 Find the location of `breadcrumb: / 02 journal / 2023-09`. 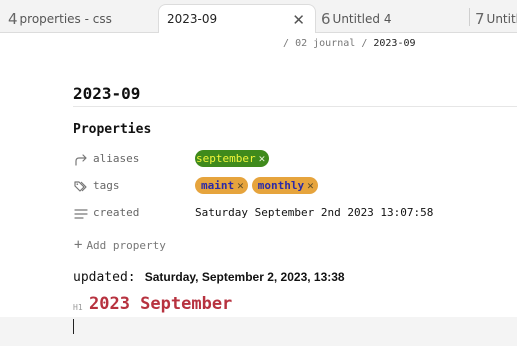

breadcrumb: / 02 journal / 2023-09 is located at coordinates (349, 43).